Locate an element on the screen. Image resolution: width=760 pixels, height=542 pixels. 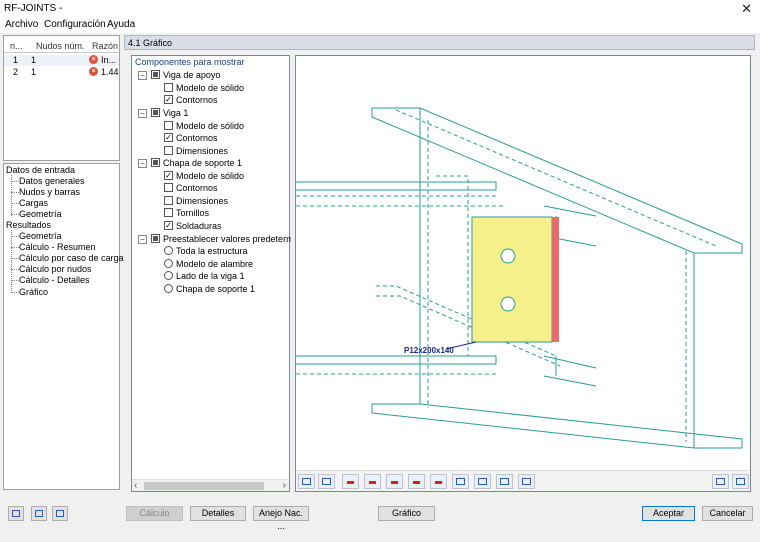
render-button is located at coordinates (526, 481).